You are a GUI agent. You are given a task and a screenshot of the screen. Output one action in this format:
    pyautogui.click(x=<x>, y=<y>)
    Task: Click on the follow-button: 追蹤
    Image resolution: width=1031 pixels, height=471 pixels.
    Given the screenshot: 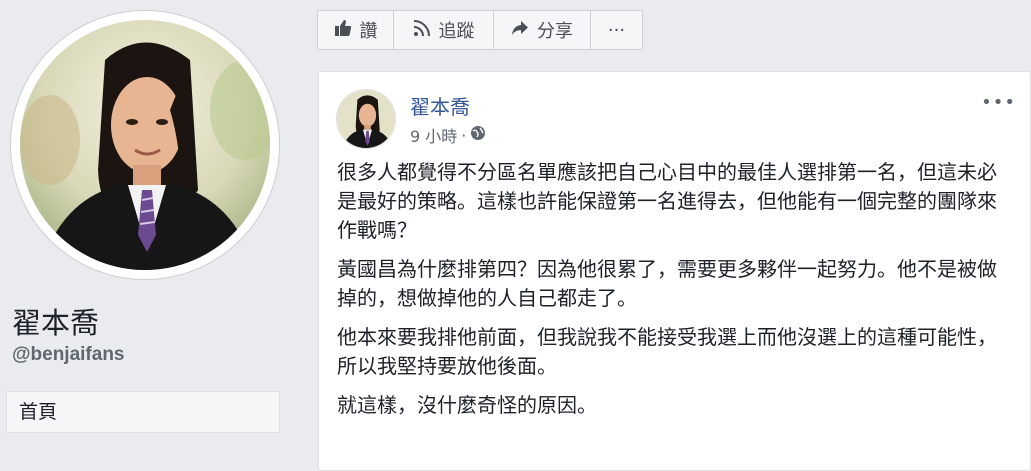 What is the action you would take?
    pyautogui.click(x=444, y=30)
    